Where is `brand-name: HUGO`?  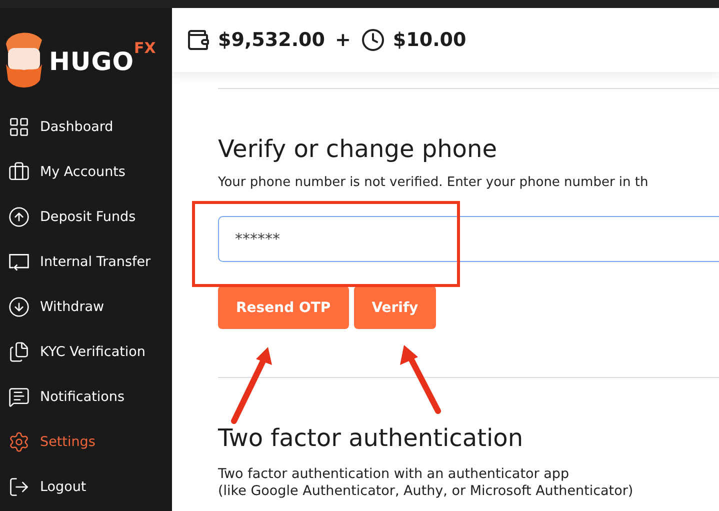 brand-name: HUGO is located at coordinates (91, 61).